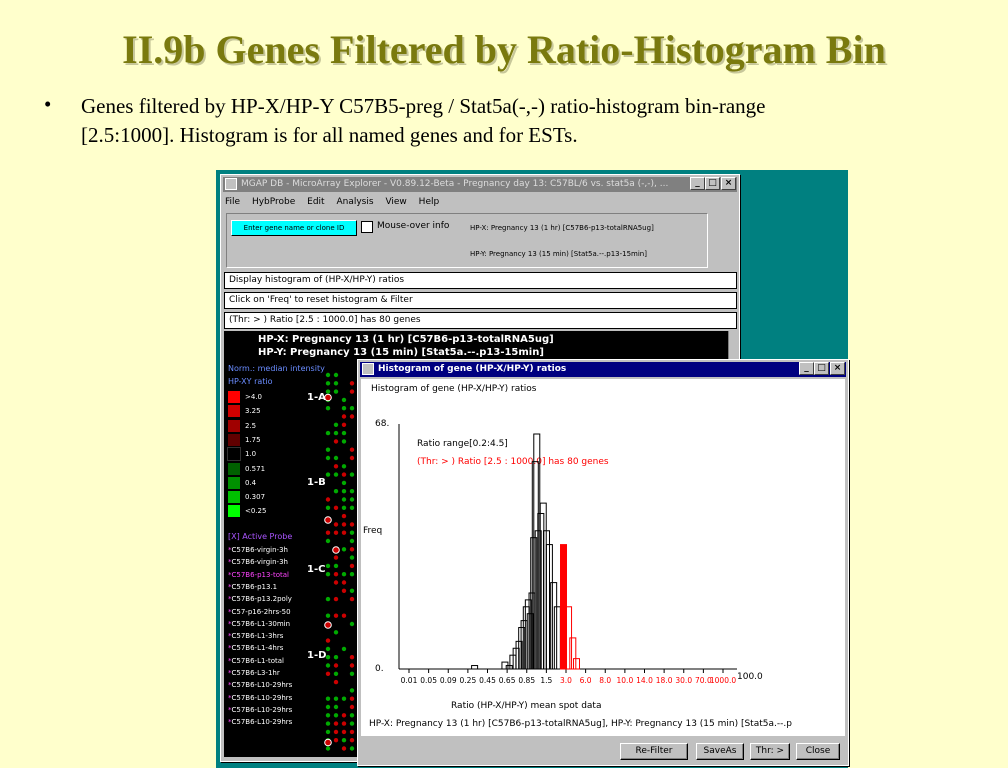  What do you see at coordinates (253, 439) in the screenshot?
I see `legend-label: 1.75` at bounding box center [253, 439].